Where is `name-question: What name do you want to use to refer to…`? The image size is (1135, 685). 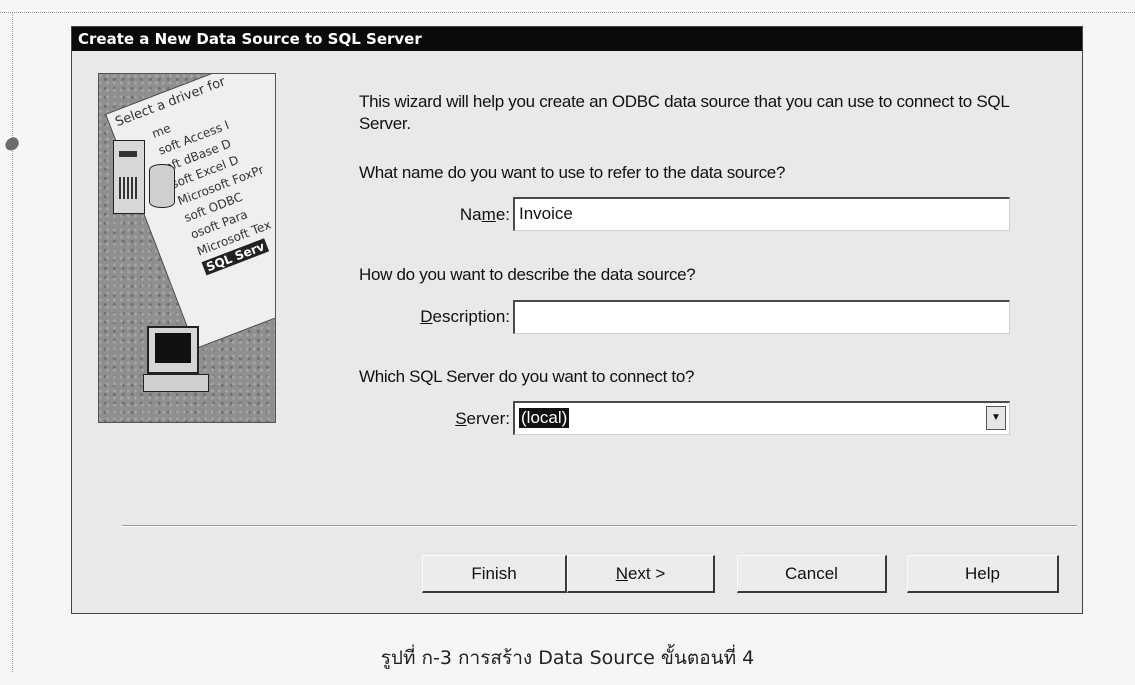
name-question: What name do you want to use to refer to… is located at coordinates (572, 172).